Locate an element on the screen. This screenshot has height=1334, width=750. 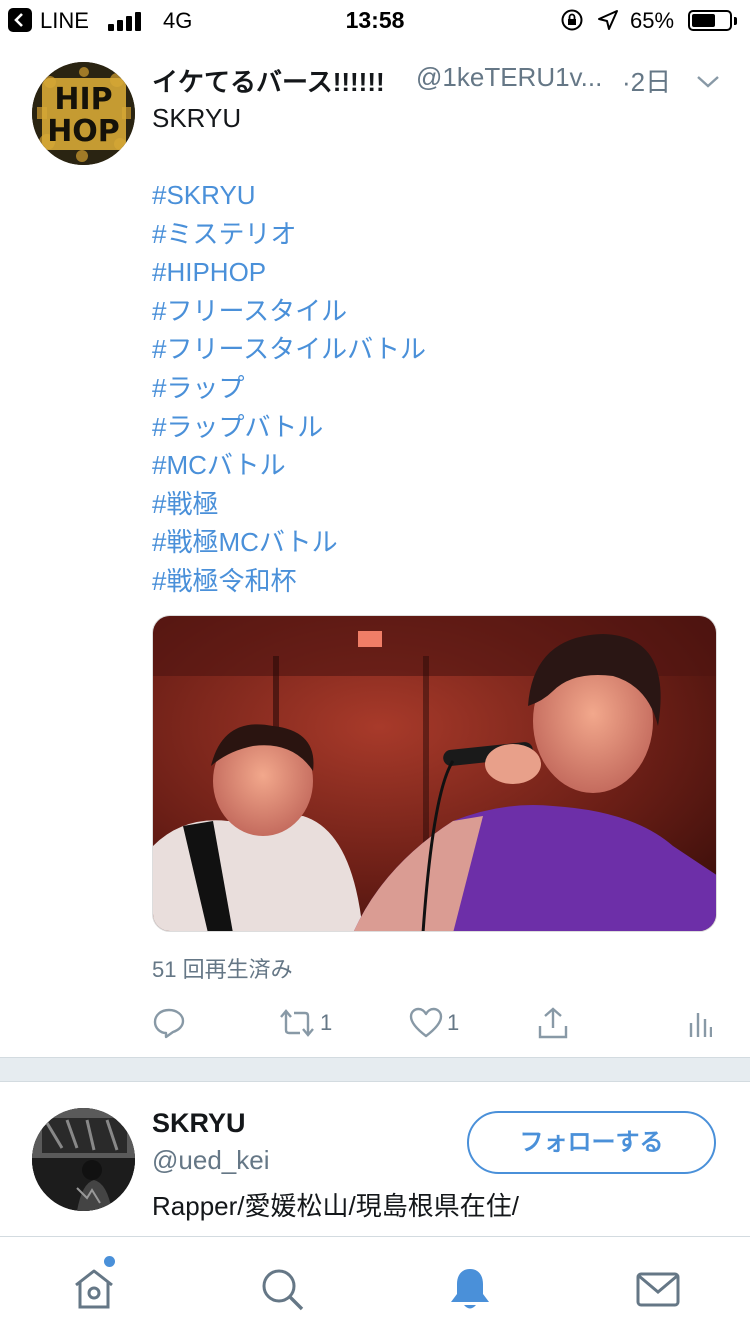
bottom-tab-bar is located at coordinates (375, 1285).